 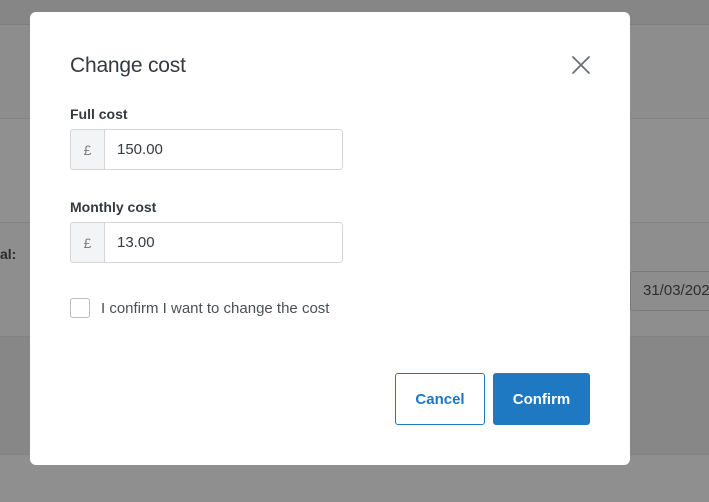 I want to click on confirm-change-row: I confirm I want to change the cost, so click(x=199, y=308).